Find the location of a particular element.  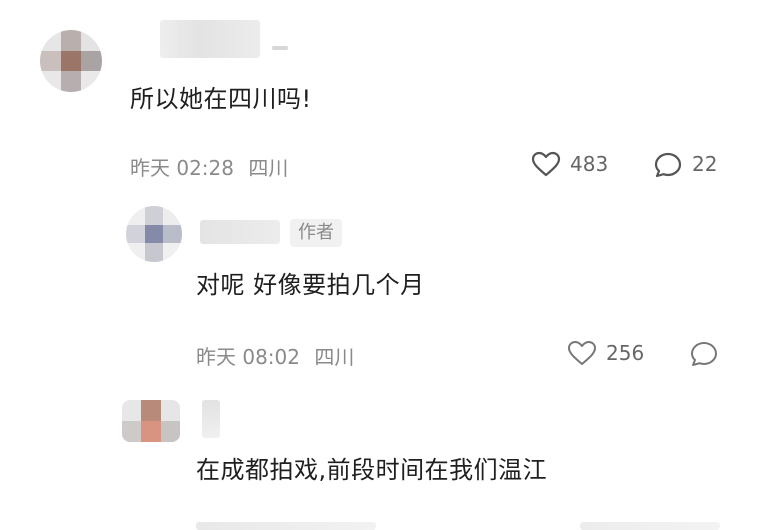

like-count: 256 is located at coordinates (625, 353).